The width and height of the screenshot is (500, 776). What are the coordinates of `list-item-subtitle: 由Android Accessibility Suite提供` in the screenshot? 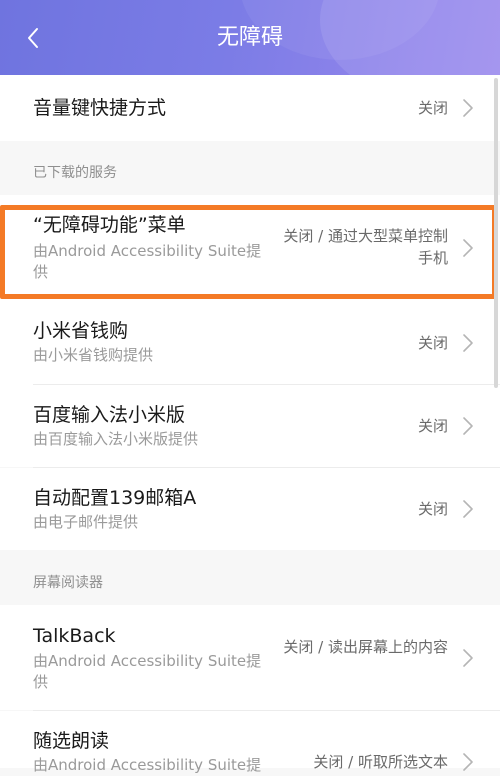 It's located at (147, 671).